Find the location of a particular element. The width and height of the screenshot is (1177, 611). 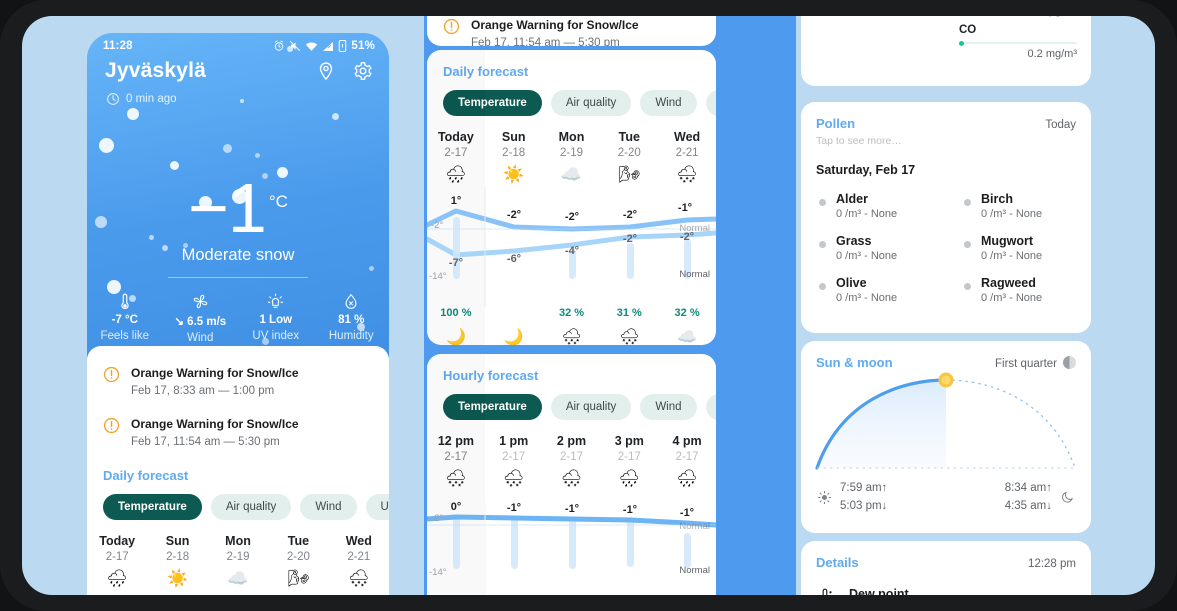

metric-label: Humidity is located at coordinates (351, 336).